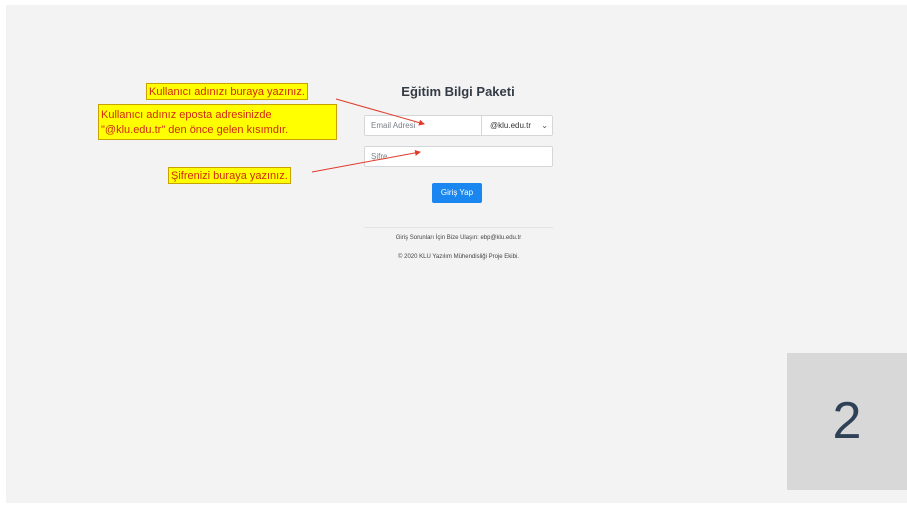 This screenshot has width=907, height=508. I want to click on username-arrow, so click(380, 112).